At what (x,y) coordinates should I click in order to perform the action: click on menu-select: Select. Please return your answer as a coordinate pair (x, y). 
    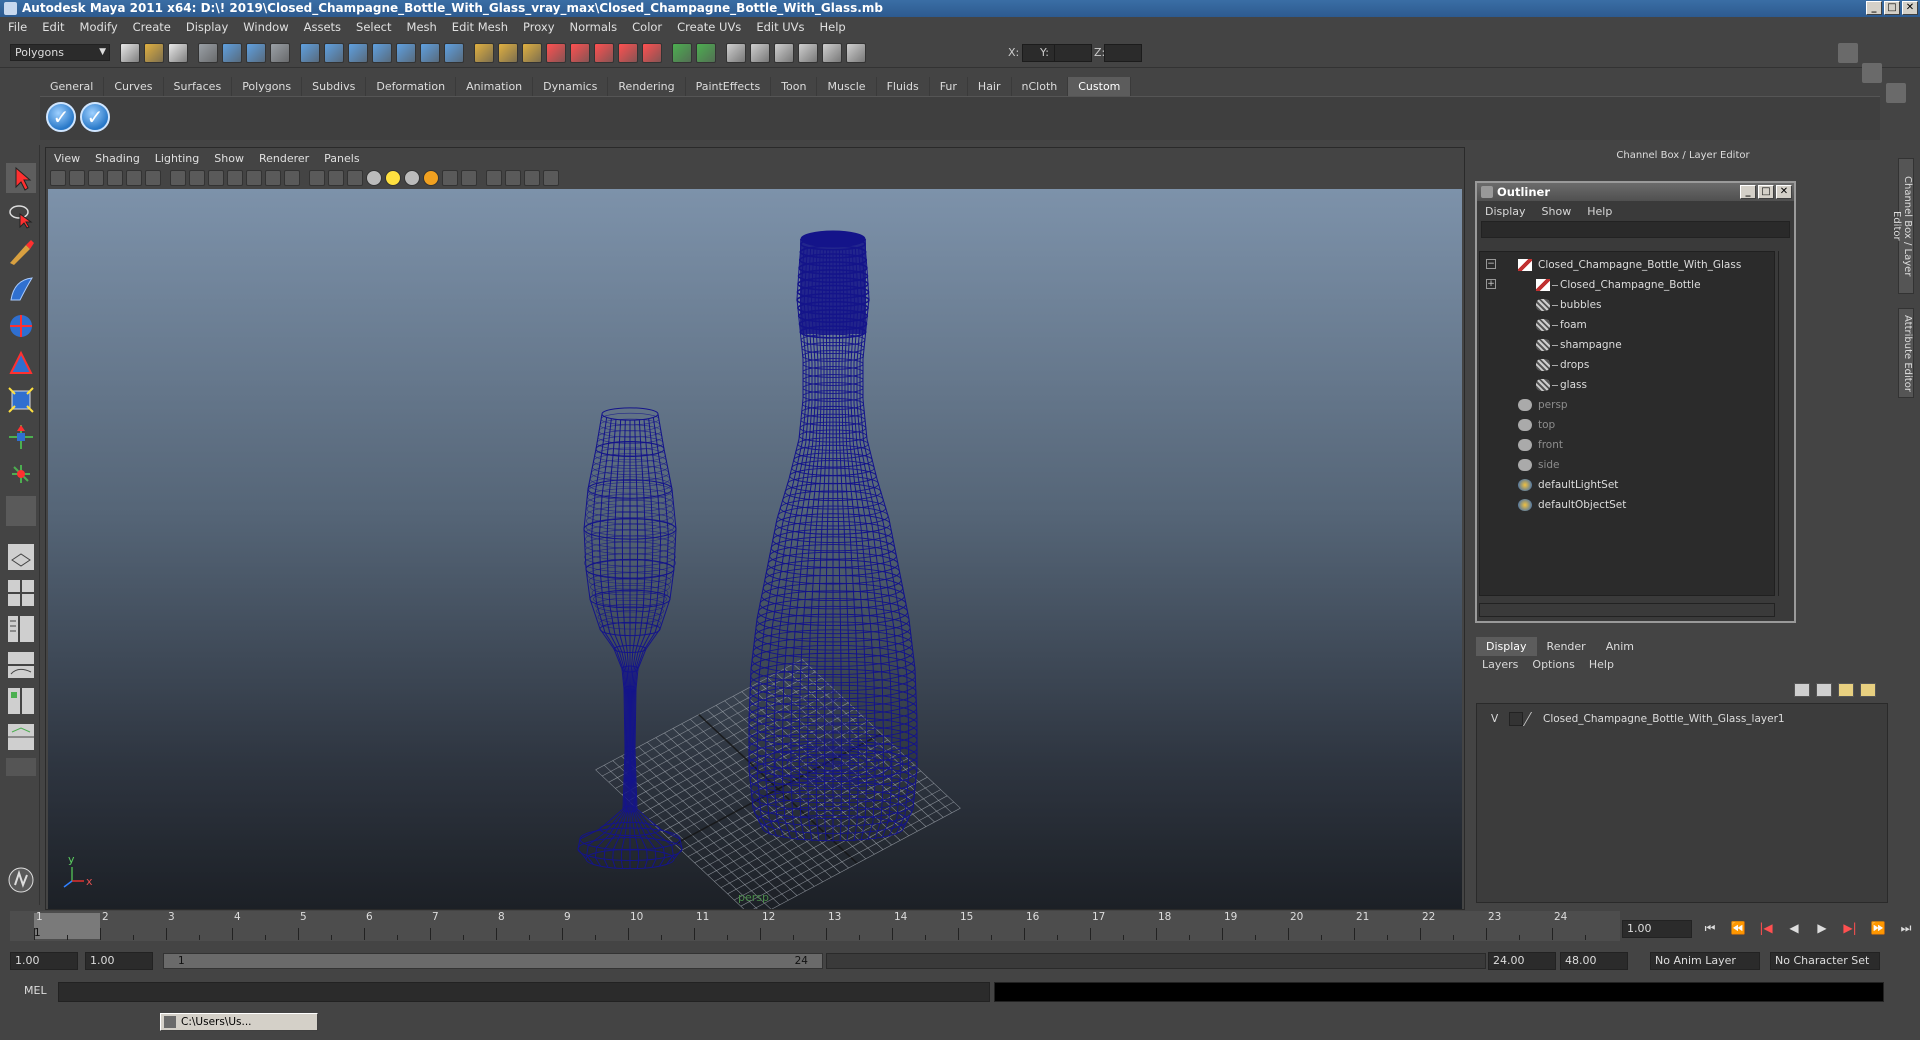
    Looking at the image, I should click on (373, 27).